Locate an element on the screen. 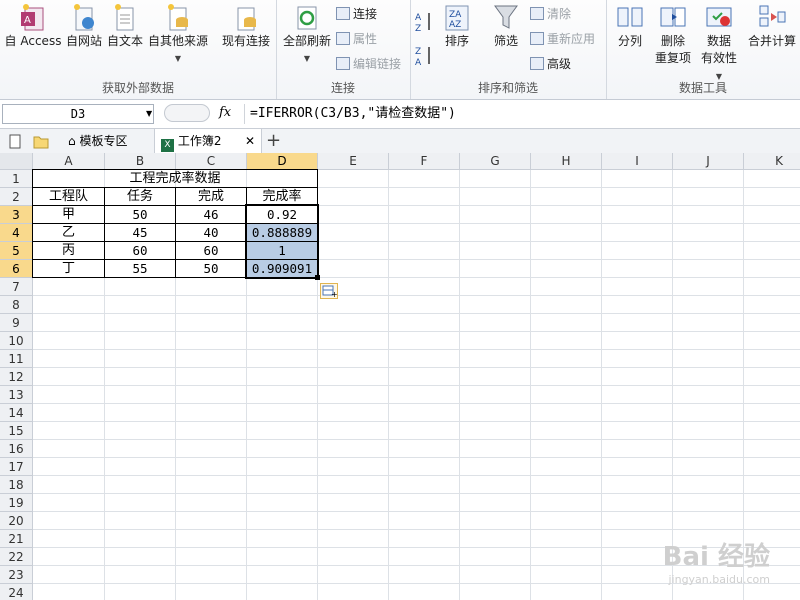 The image size is (800, 600). svg-text: AZ is located at coordinates (455, 25).